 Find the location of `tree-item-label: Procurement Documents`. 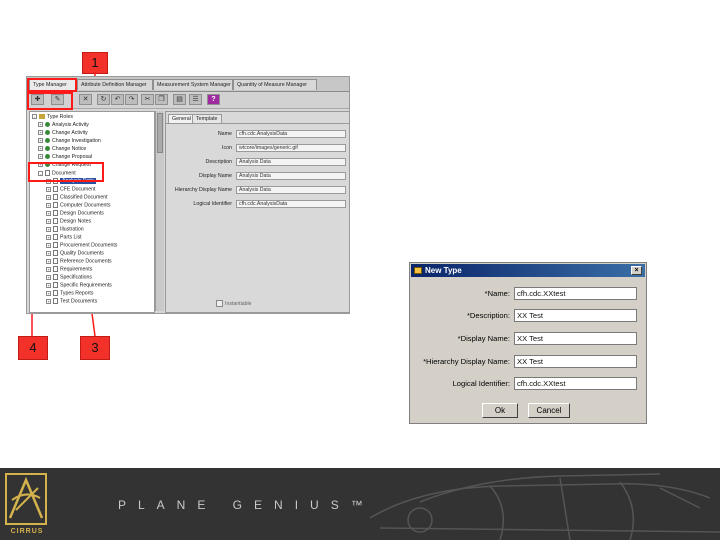

tree-item-label: Procurement Documents is located at coordinates (89, 245).